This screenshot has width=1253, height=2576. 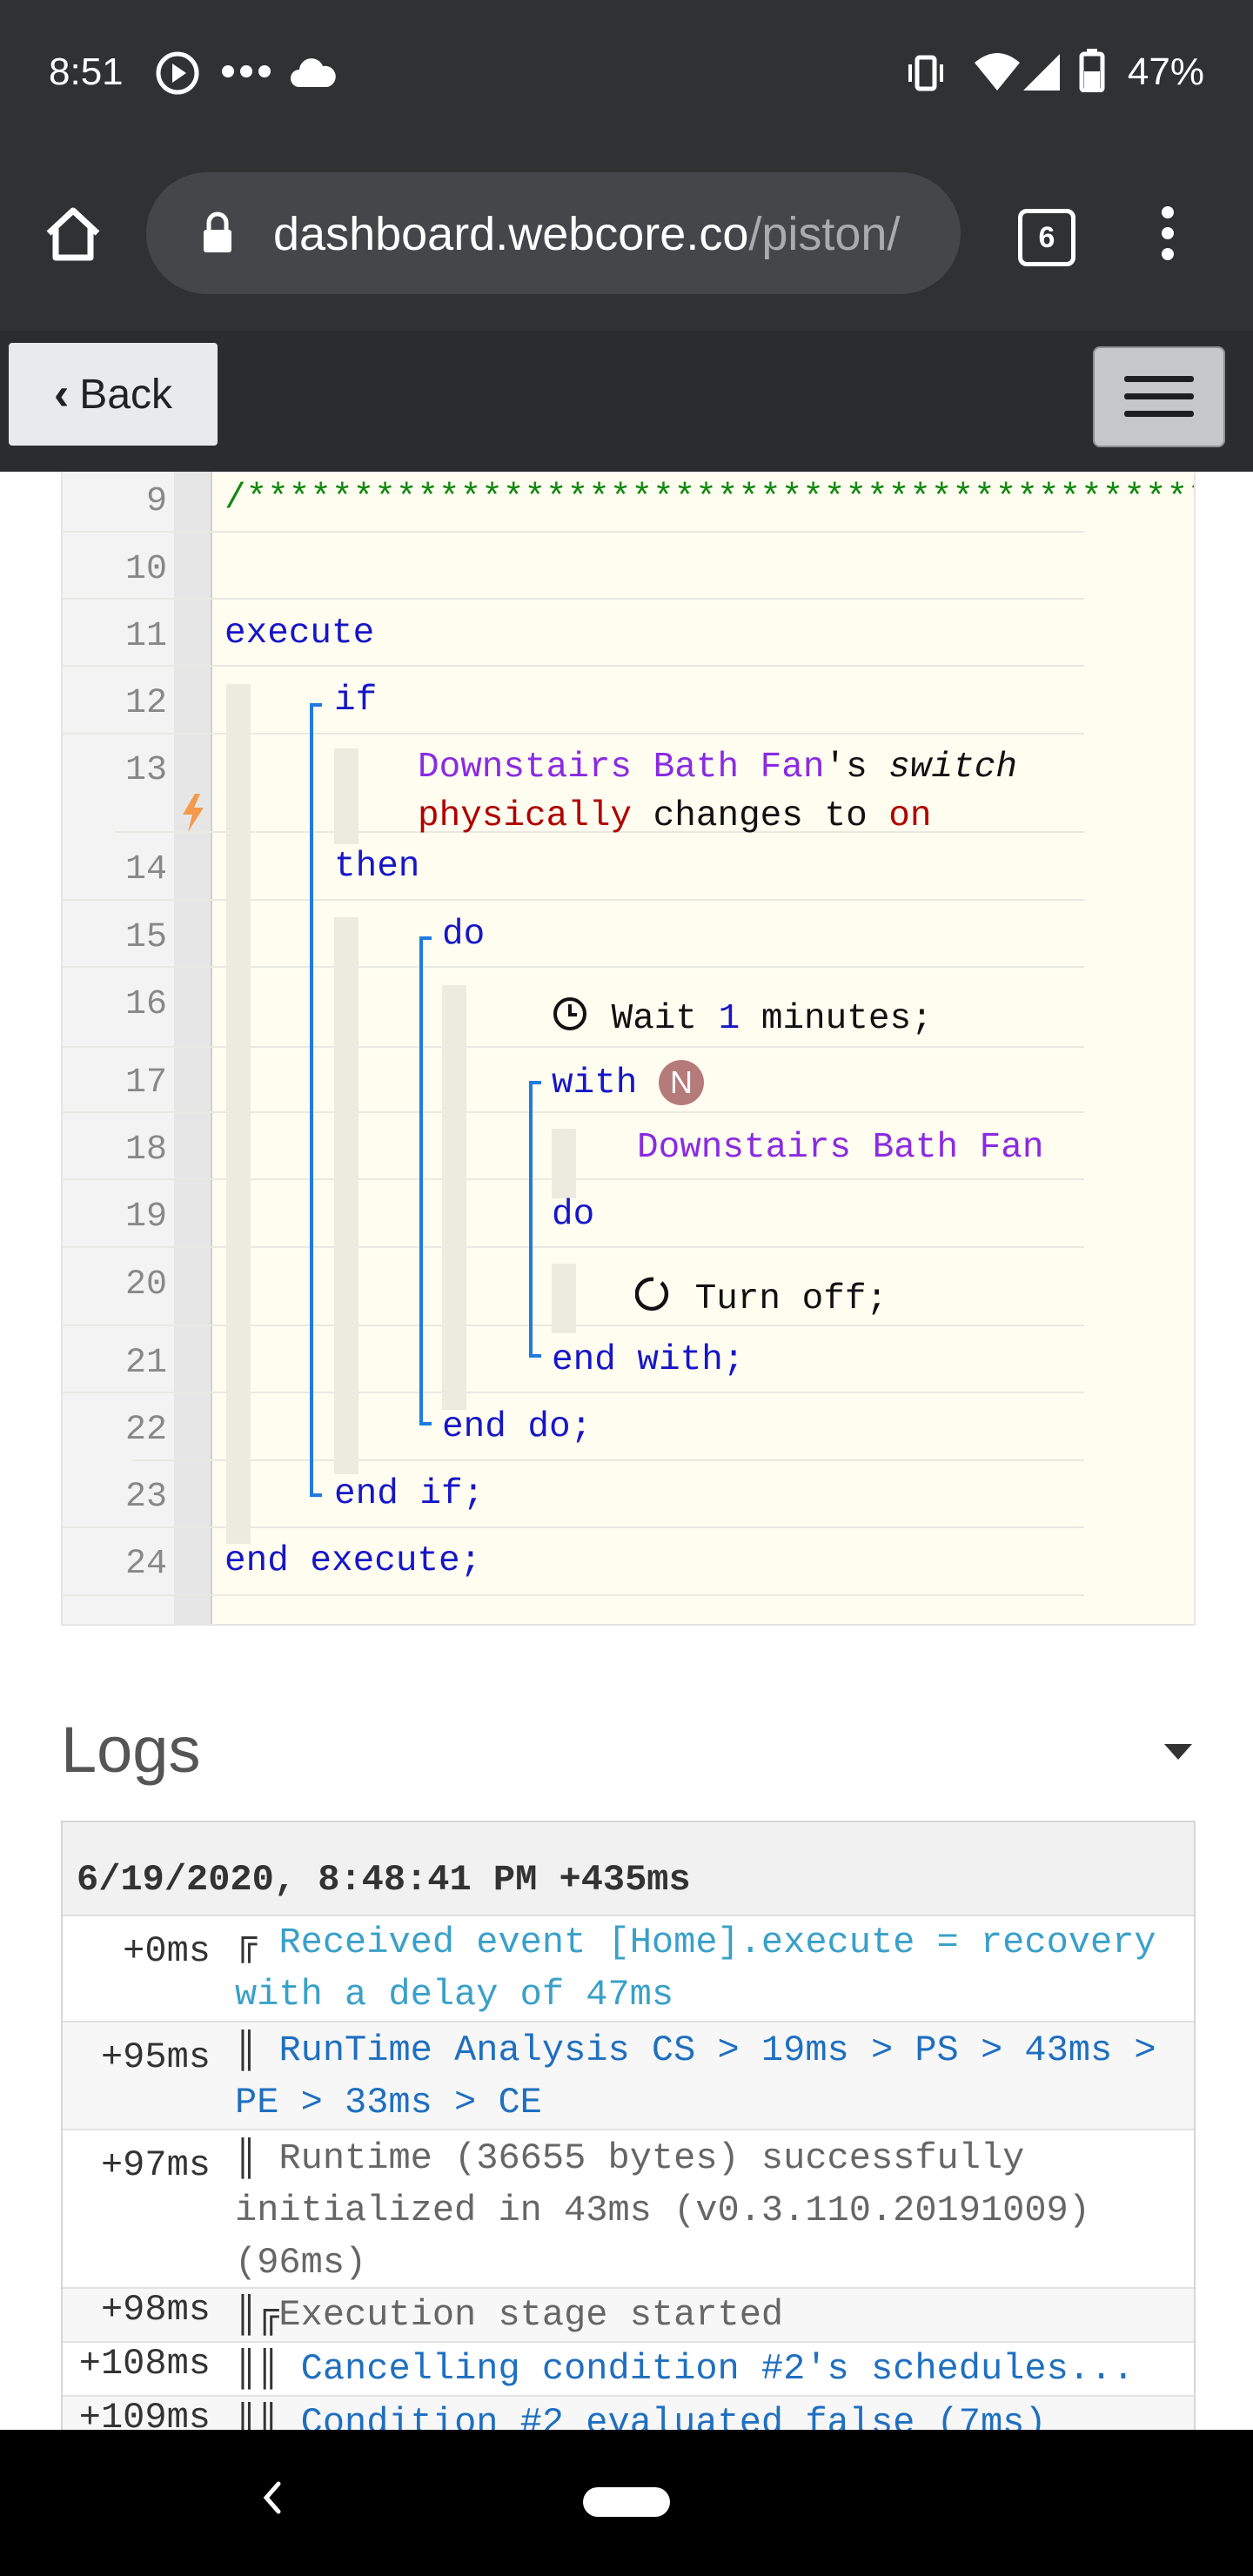 What do you see at coordinates (675, 816) in the screenshot?
I see `condition-statement-cont: physically changes to on` at bounding box center [675, 816].